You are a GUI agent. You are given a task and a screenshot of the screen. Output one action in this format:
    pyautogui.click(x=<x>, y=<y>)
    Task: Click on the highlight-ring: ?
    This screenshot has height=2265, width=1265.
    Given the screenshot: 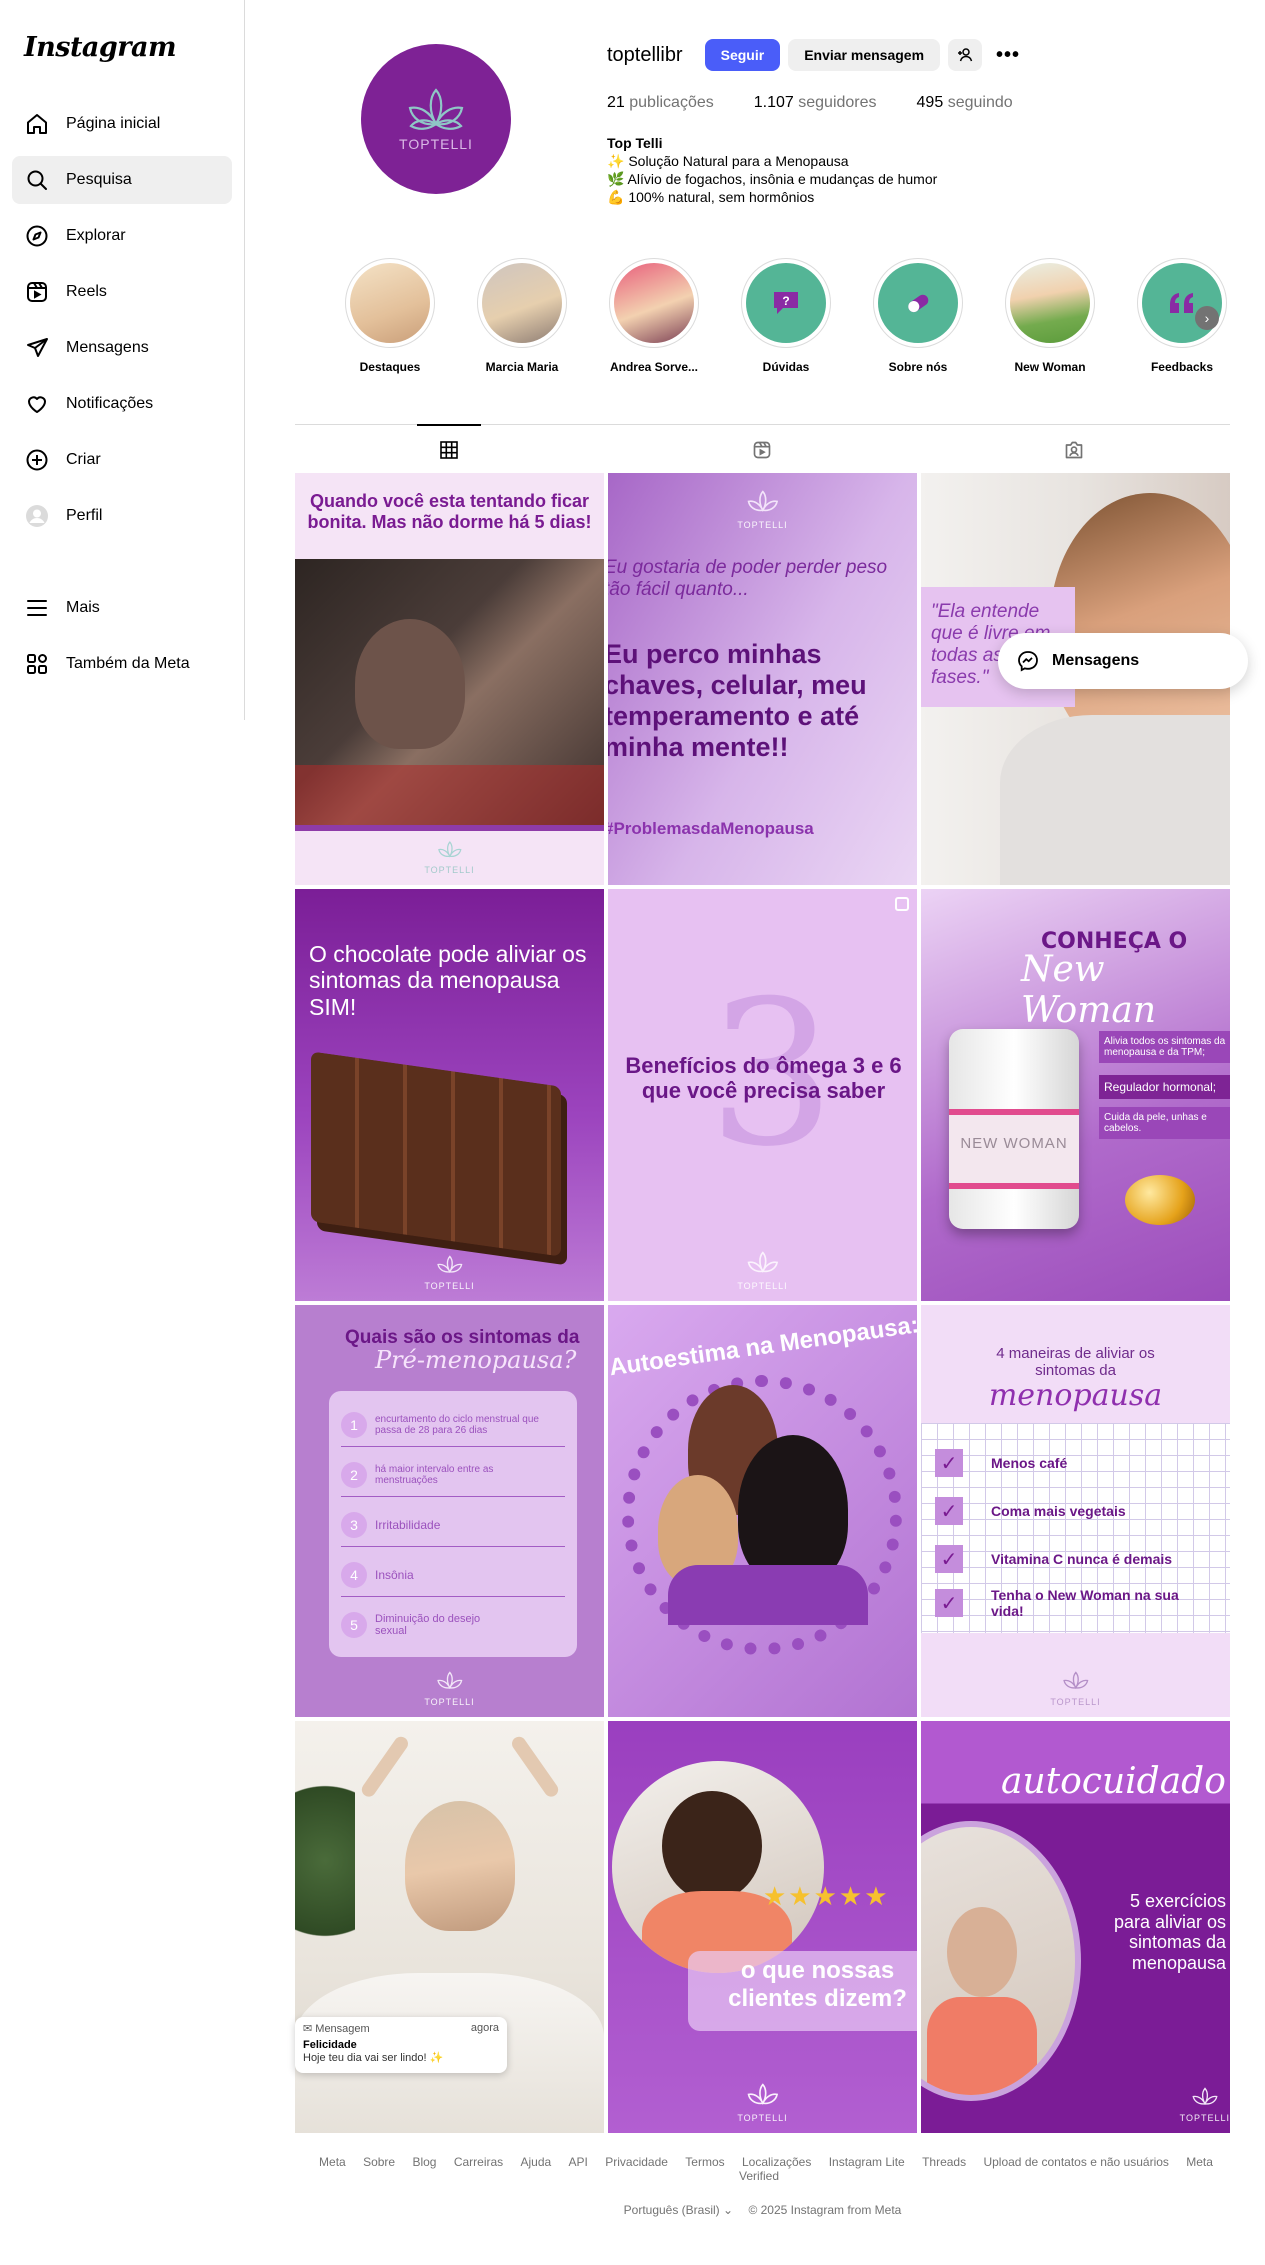 What is the action you would take?
    pyautogui.click(x=786, y=303)
    